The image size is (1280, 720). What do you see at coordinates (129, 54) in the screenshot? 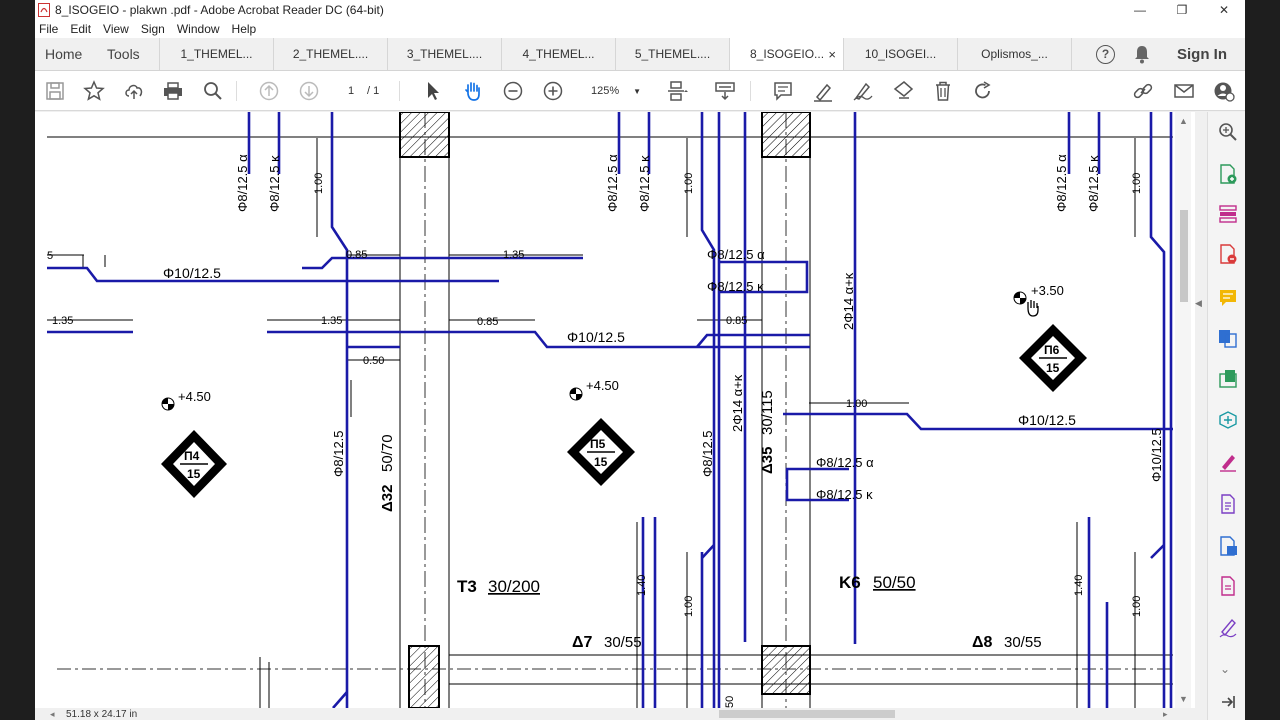
I see `tab-tools: Tools` at bounding box center [129, 54].